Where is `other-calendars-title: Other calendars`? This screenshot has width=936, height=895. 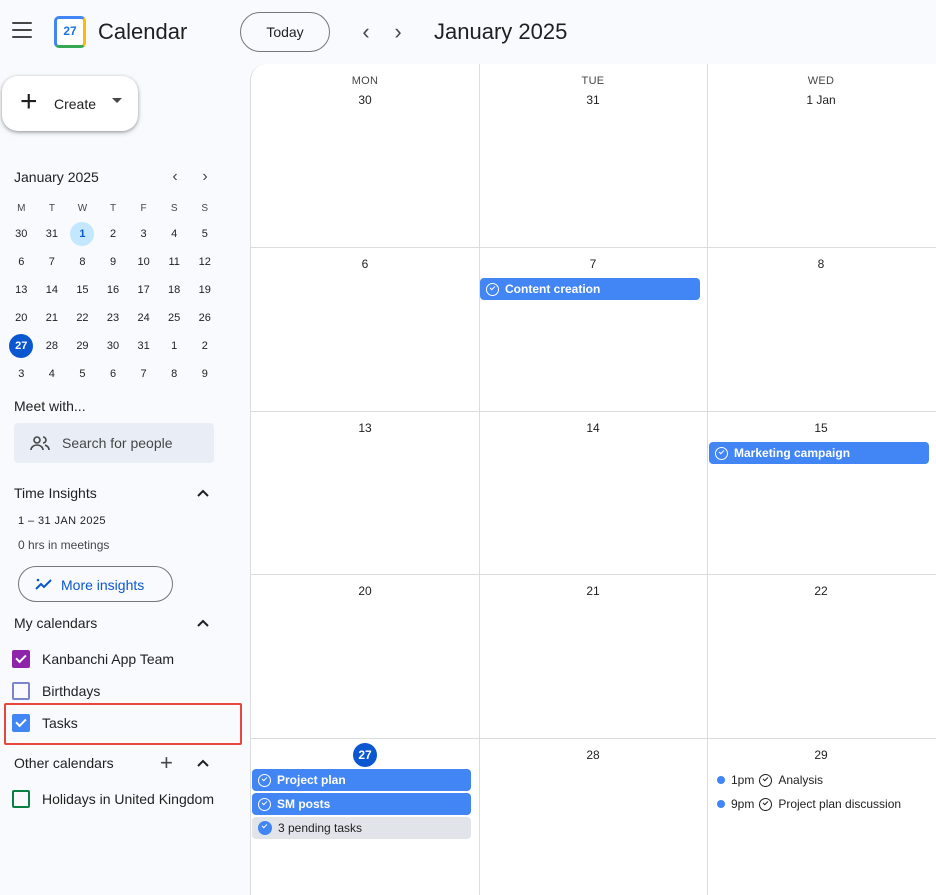 other-calendars-title: Other calendars is located at coordinates (64, 763).